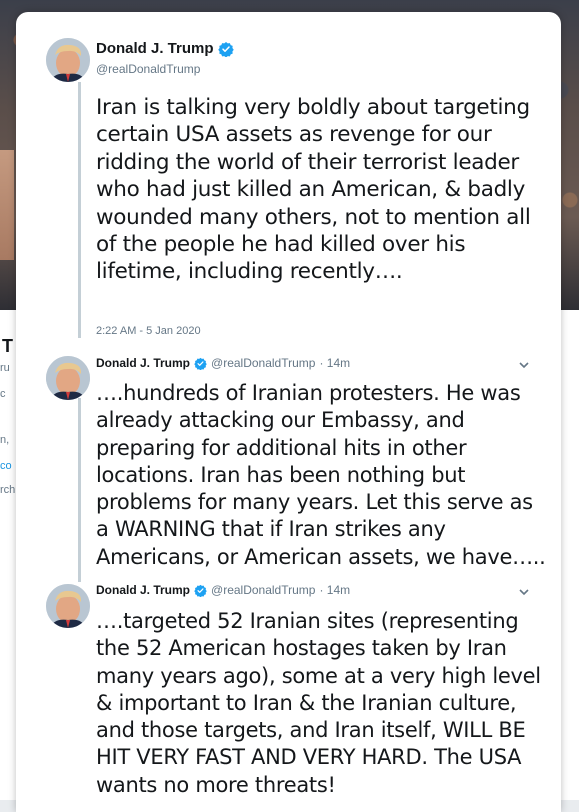 The height and width of the screenshot is (812, 579). I want to click on background-snippet: n,, so click(5, 440).